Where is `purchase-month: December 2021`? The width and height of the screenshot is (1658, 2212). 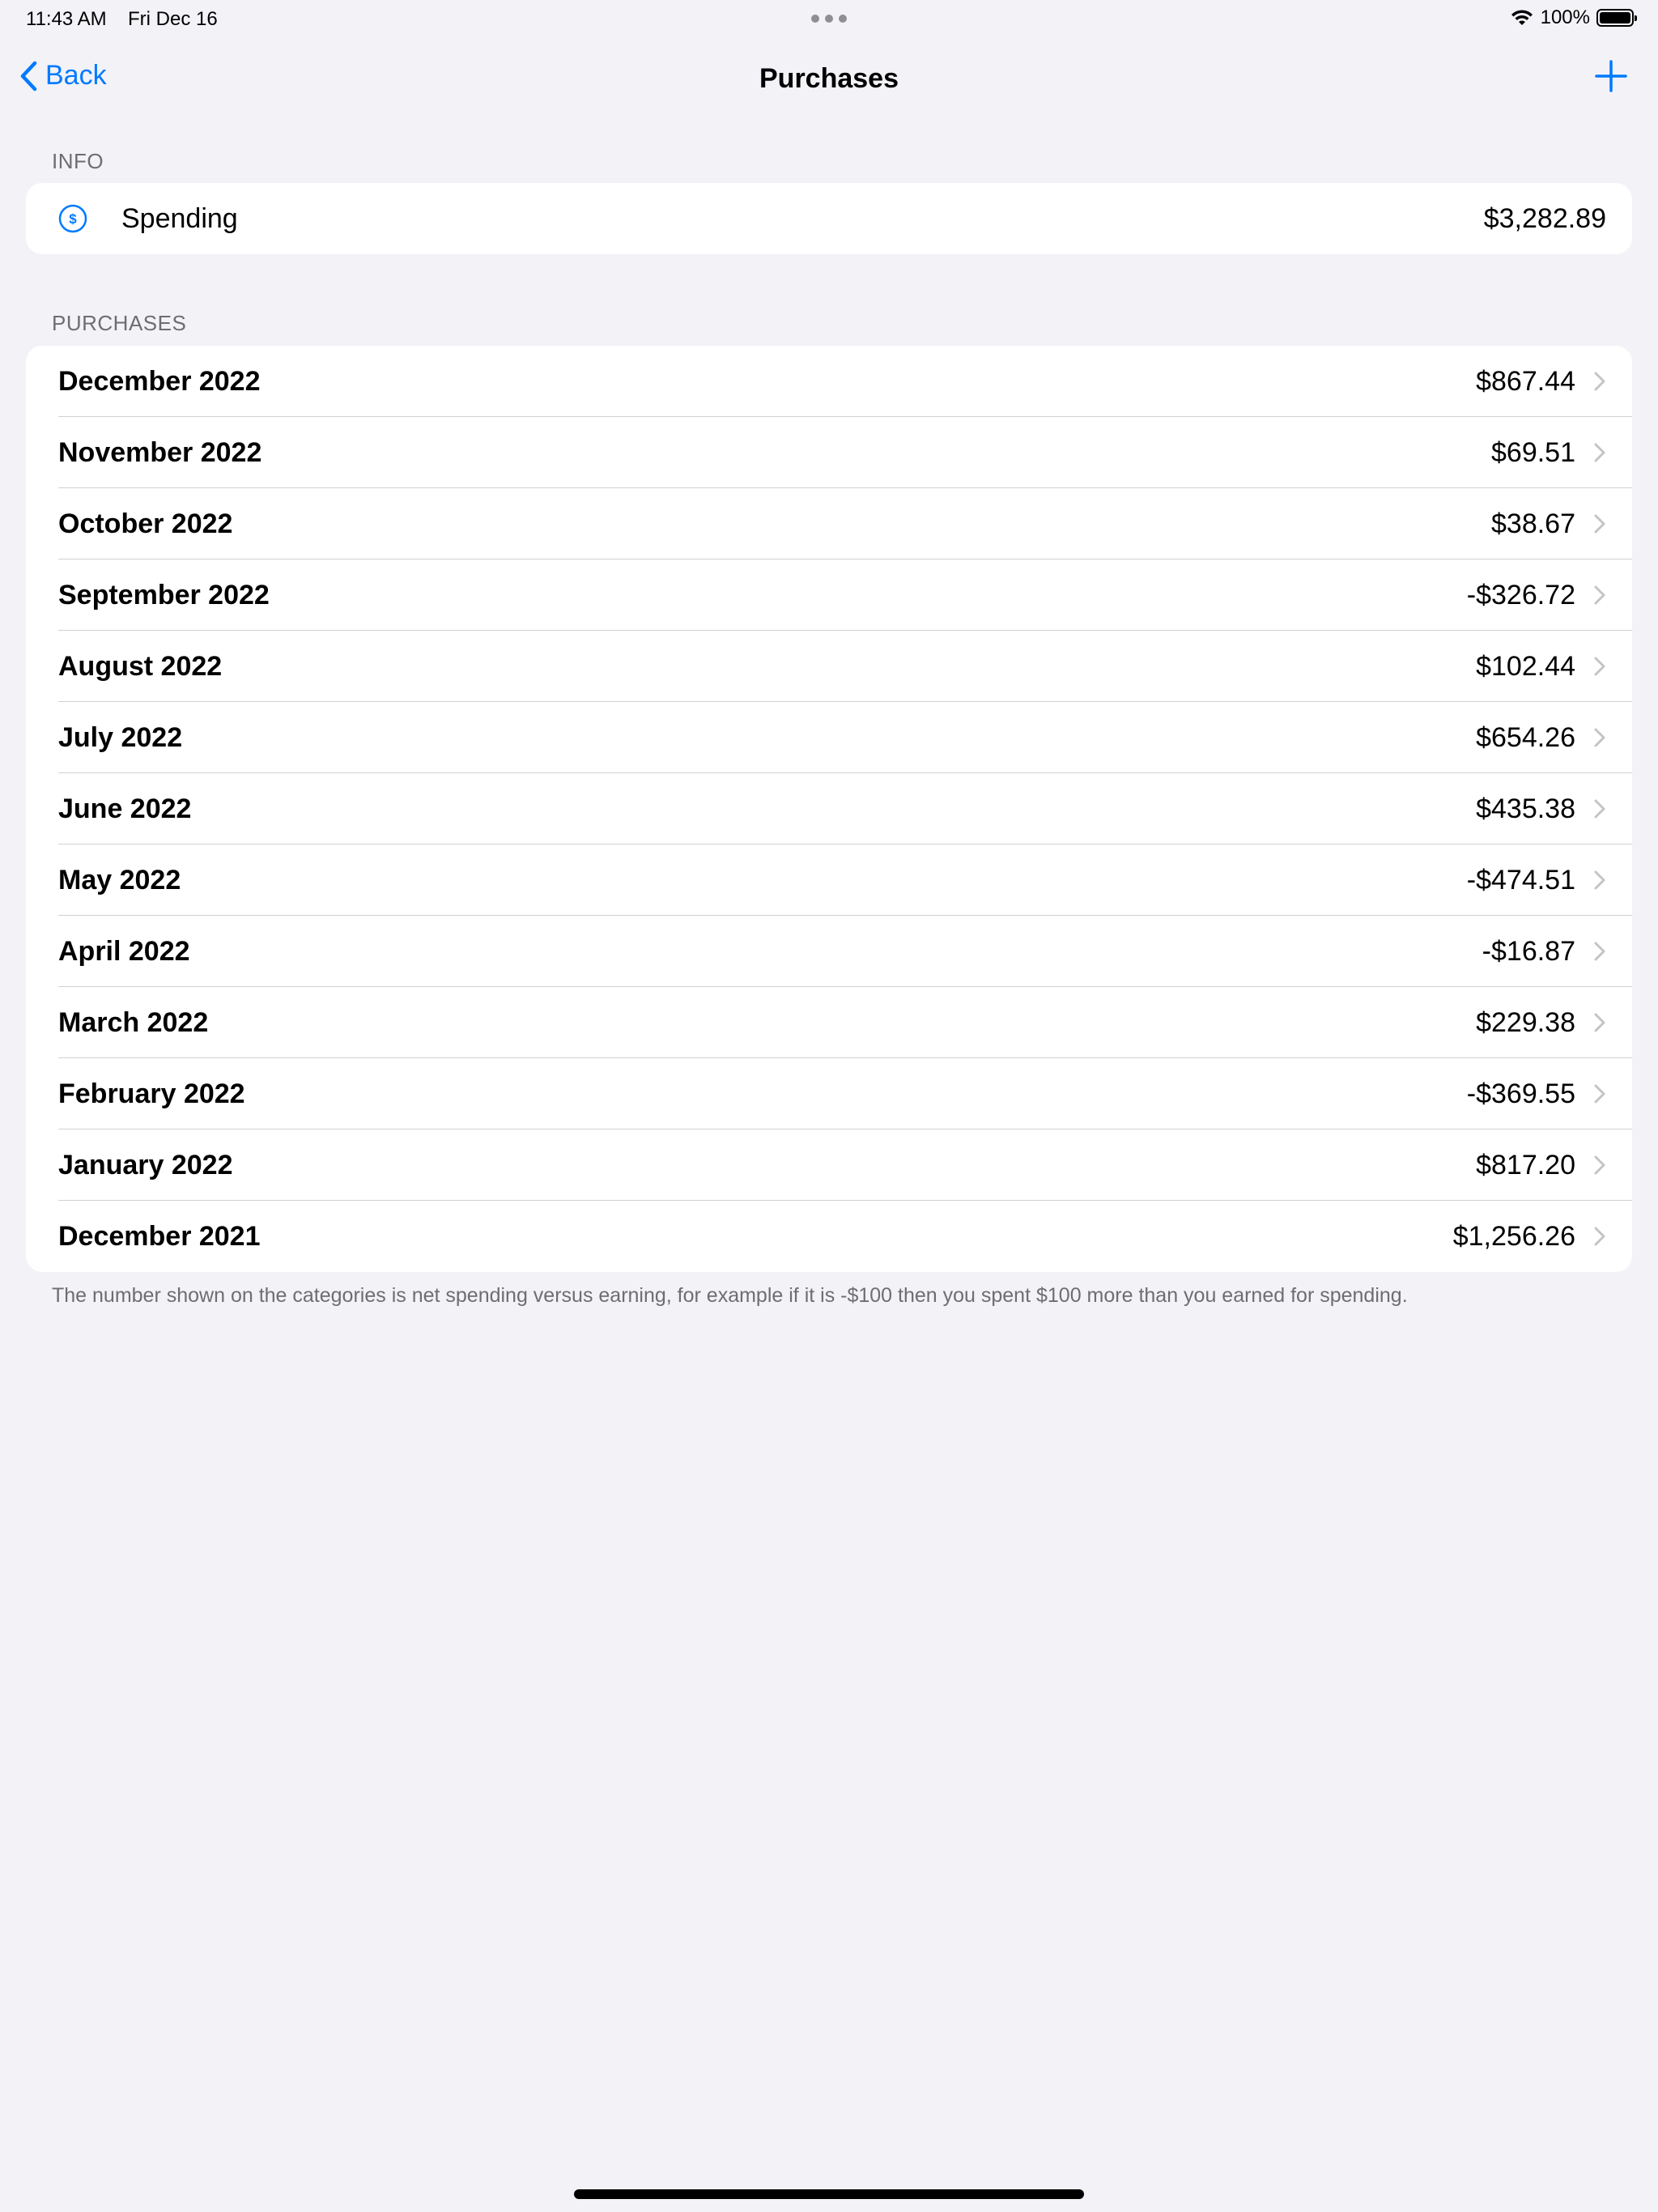
purchase-month: December 2021 is located at coordinates (159, 1236).